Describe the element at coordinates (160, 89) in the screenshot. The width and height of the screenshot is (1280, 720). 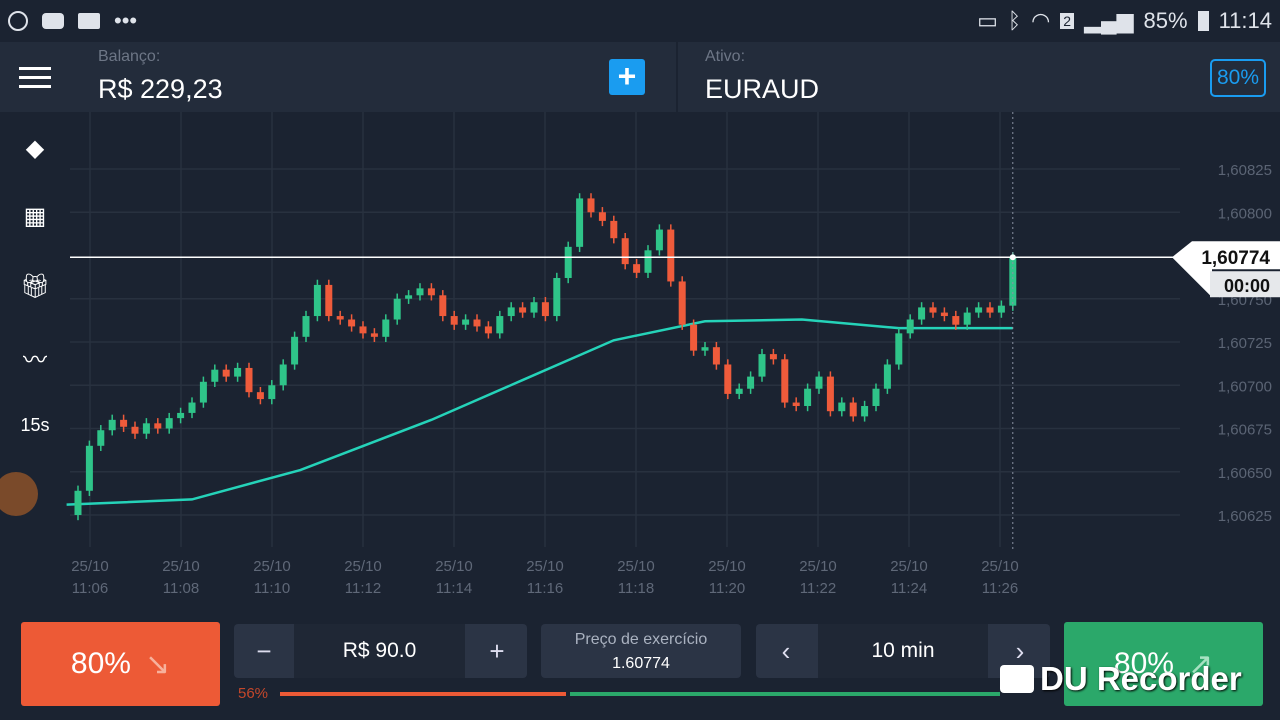
I see `balance-value: R$ 229,23` at that location.